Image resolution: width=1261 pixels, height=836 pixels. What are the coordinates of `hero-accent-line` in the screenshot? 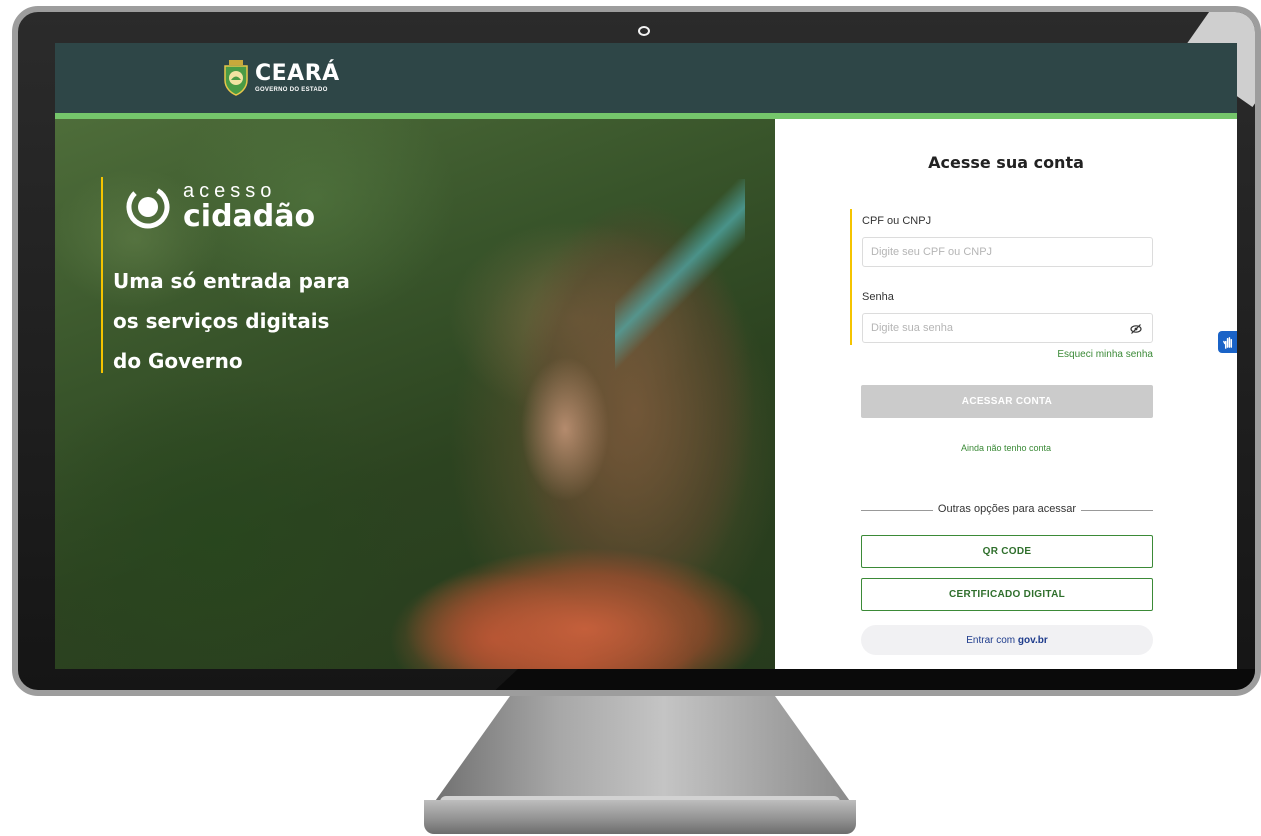 It's located at (102, 275).